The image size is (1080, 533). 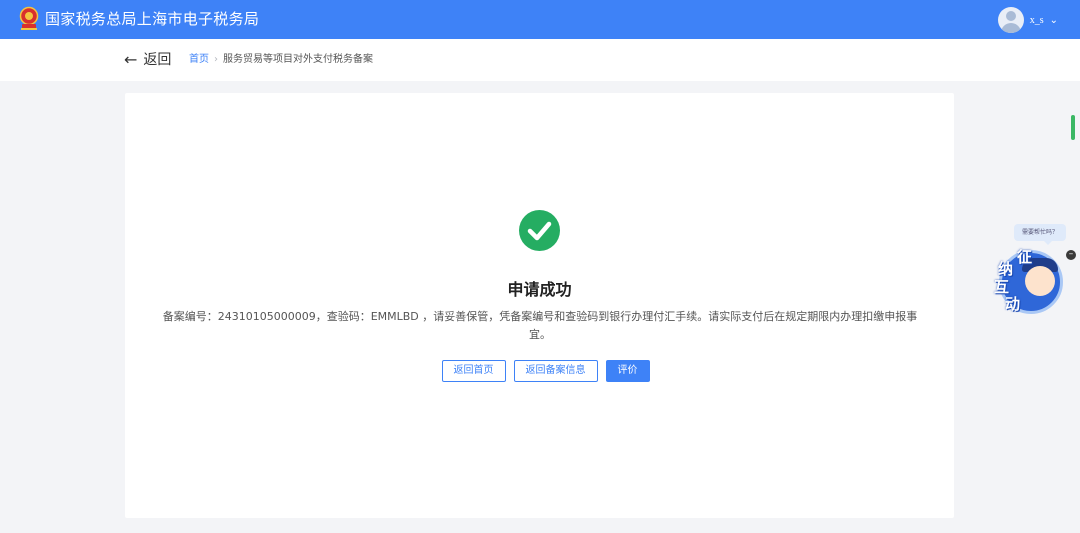 What do you see at coordinates (152, 19) in the screenshot?
I see `app-title: 国家税务总局上海市电子税务局` at bounding box center [152, 19].